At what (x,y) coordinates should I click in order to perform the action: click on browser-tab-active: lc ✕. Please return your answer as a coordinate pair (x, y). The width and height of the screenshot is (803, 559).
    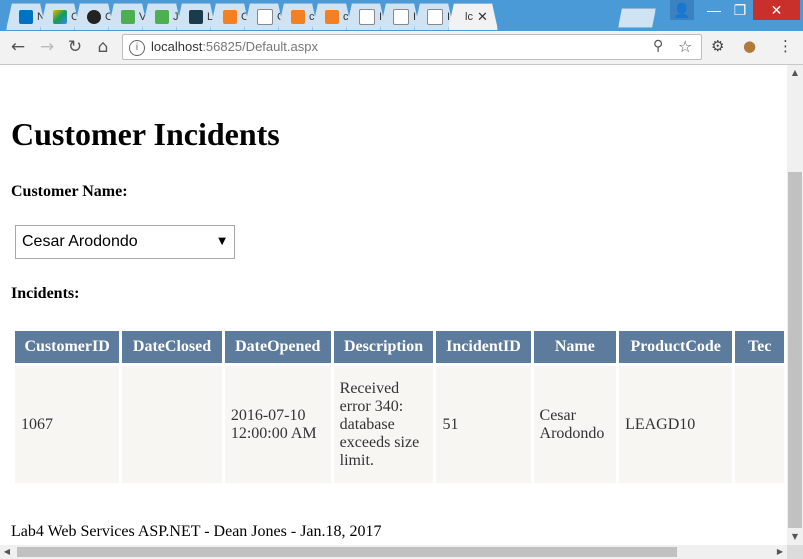
    Looking at the image, I should click on (473, 16).